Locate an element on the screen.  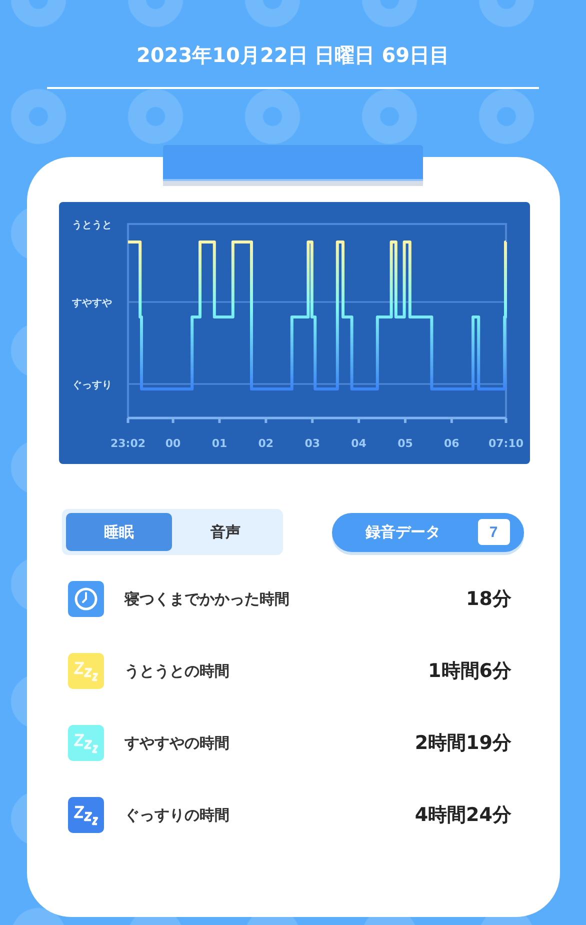
time-label: 07:10 is located at coordinates (505, 443).